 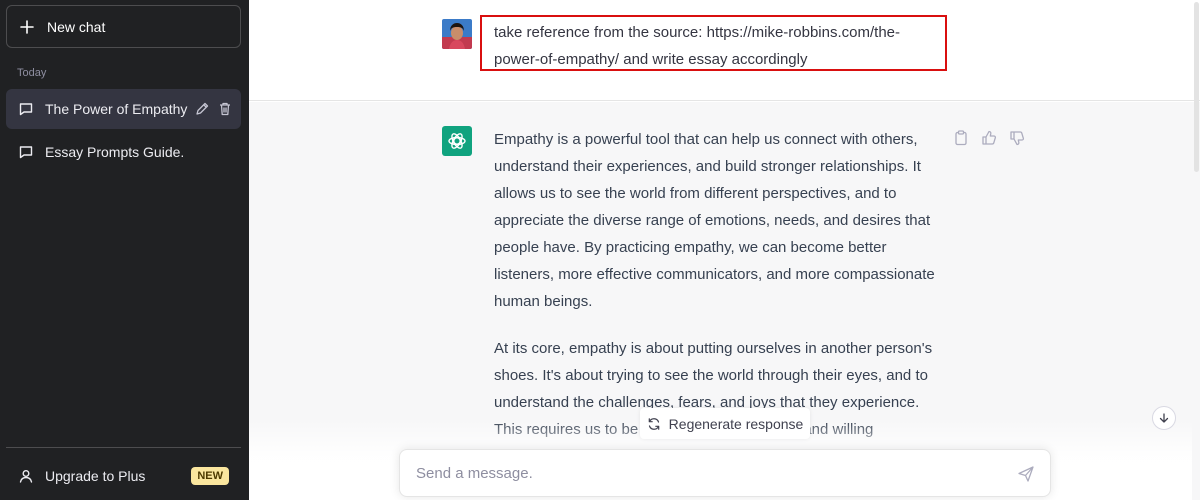 I want to click on scrollbar-thumb, so click(x=1196, y=87).